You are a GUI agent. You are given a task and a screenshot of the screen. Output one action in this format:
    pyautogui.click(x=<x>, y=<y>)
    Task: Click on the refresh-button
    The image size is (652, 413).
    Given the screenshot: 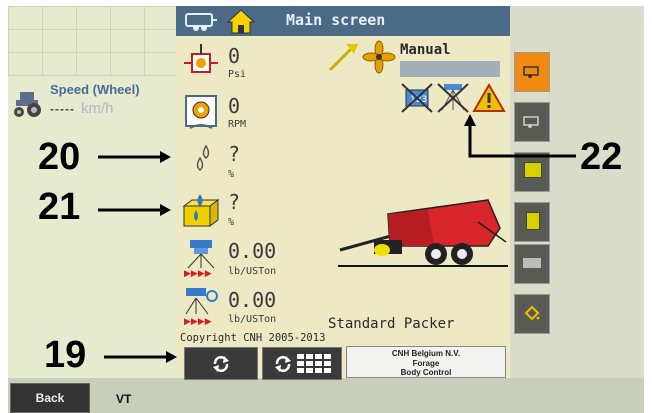 What is the action you would take?
    pyautogui.click(x=221, y=363)
    